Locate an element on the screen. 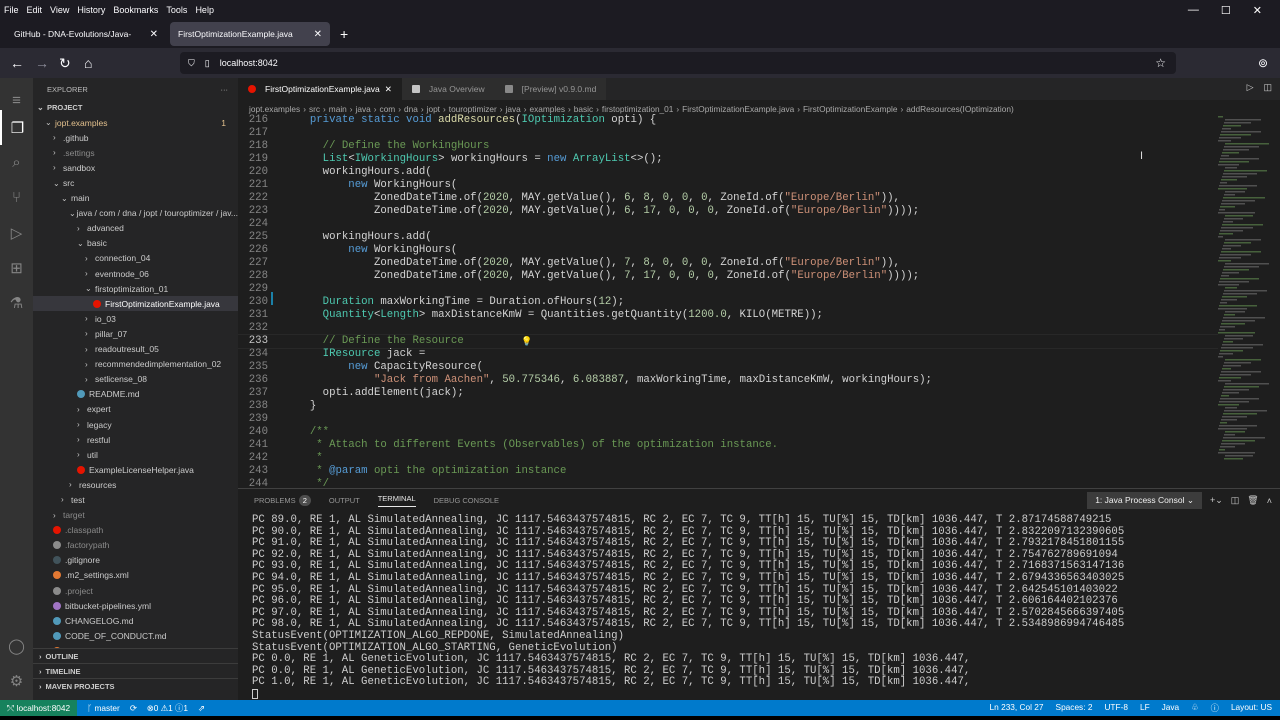  tree-item: › recommendedimplementation_02 is located at coordinates (135, 364).